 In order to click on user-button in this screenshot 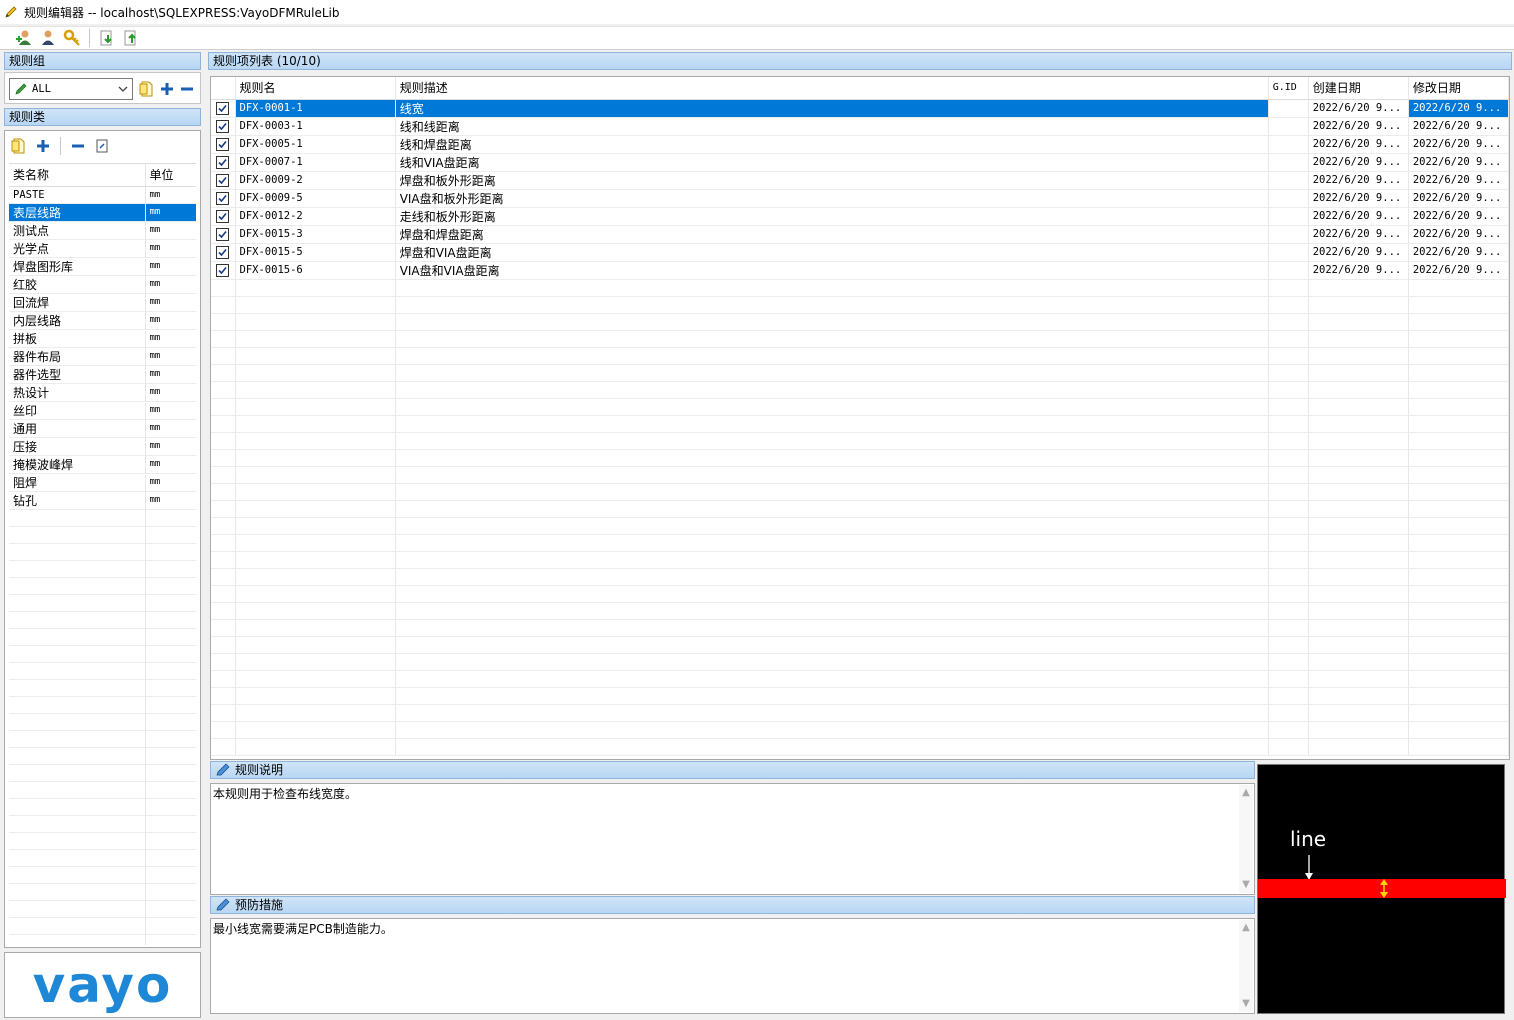, I will do `click(48, 38)`.